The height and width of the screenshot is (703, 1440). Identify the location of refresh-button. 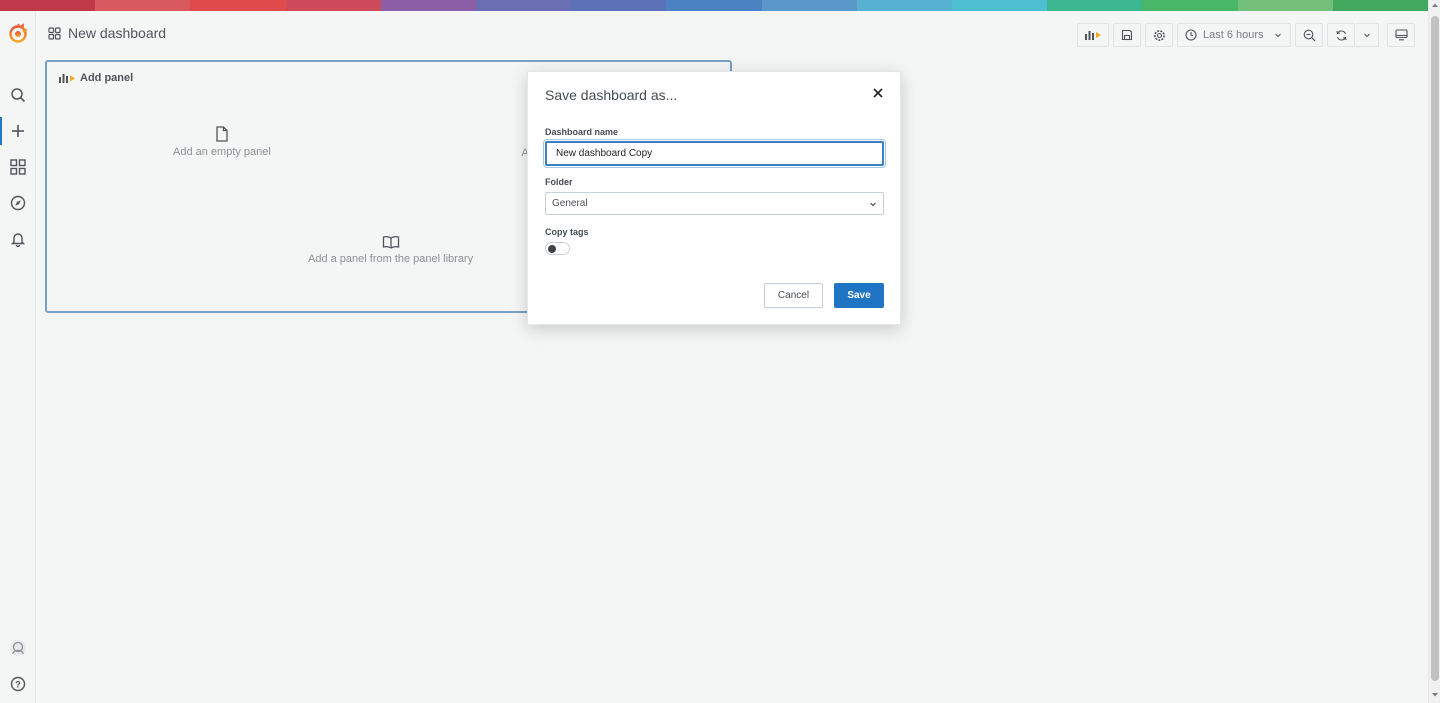
(1341, 35).